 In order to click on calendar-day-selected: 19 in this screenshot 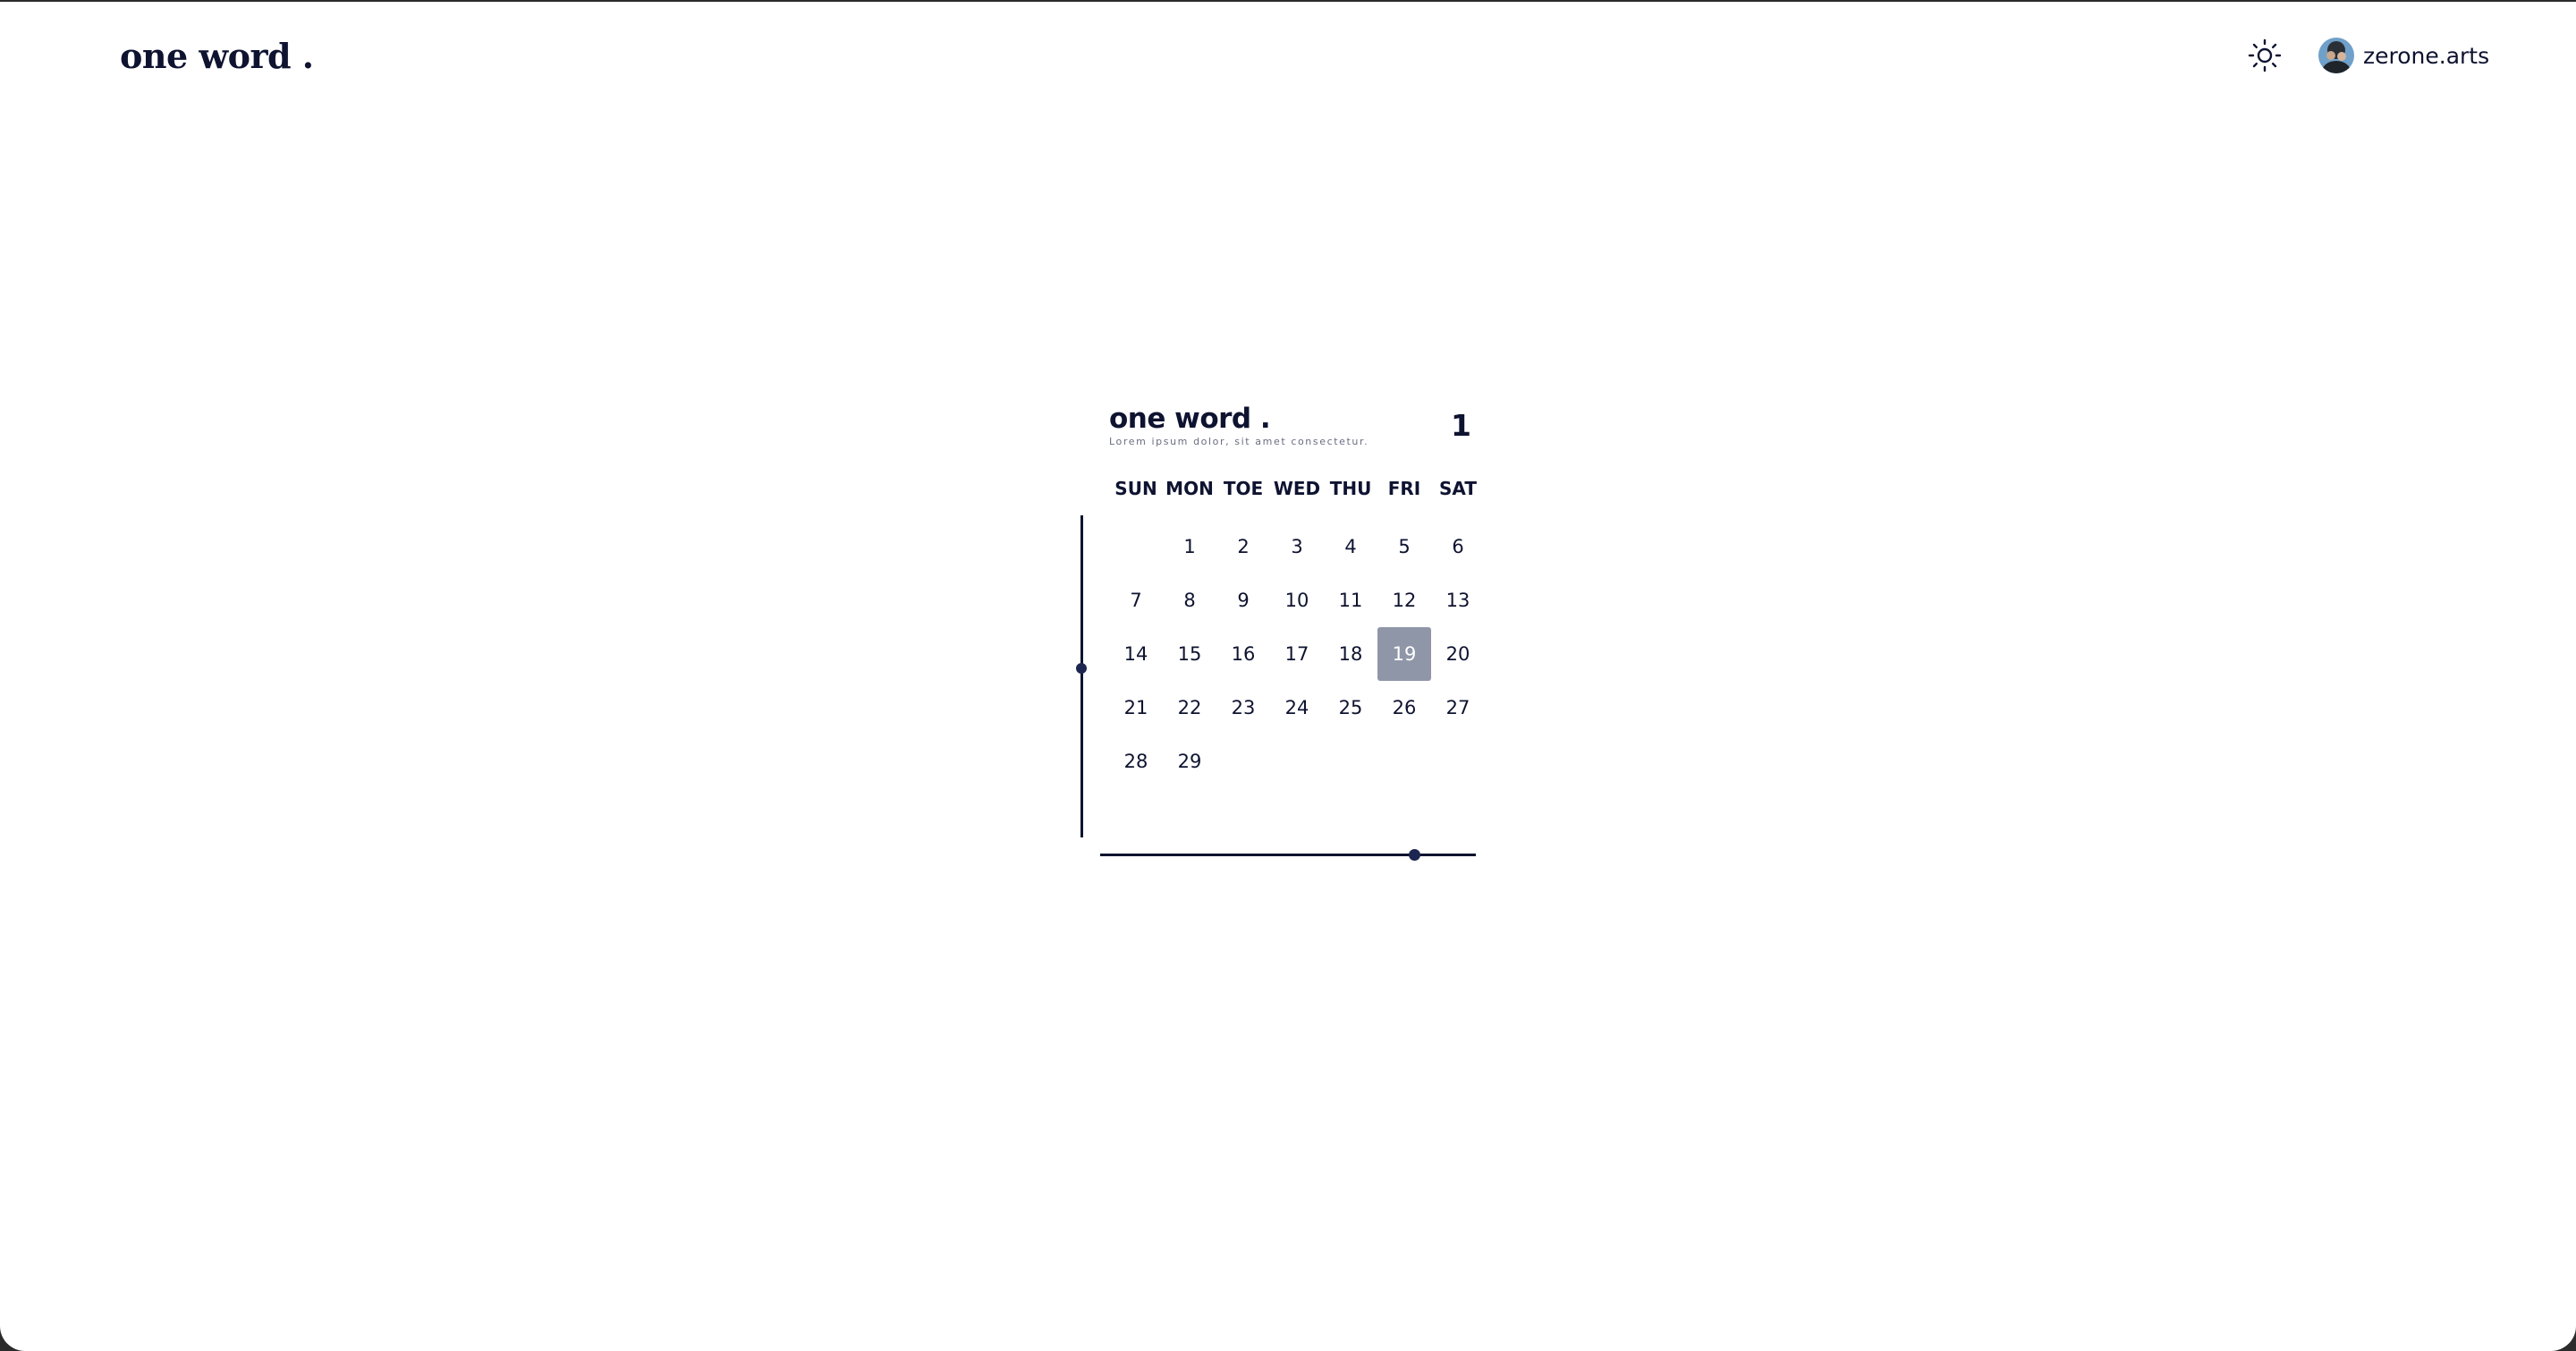, I will do `click(1404, 654)`.